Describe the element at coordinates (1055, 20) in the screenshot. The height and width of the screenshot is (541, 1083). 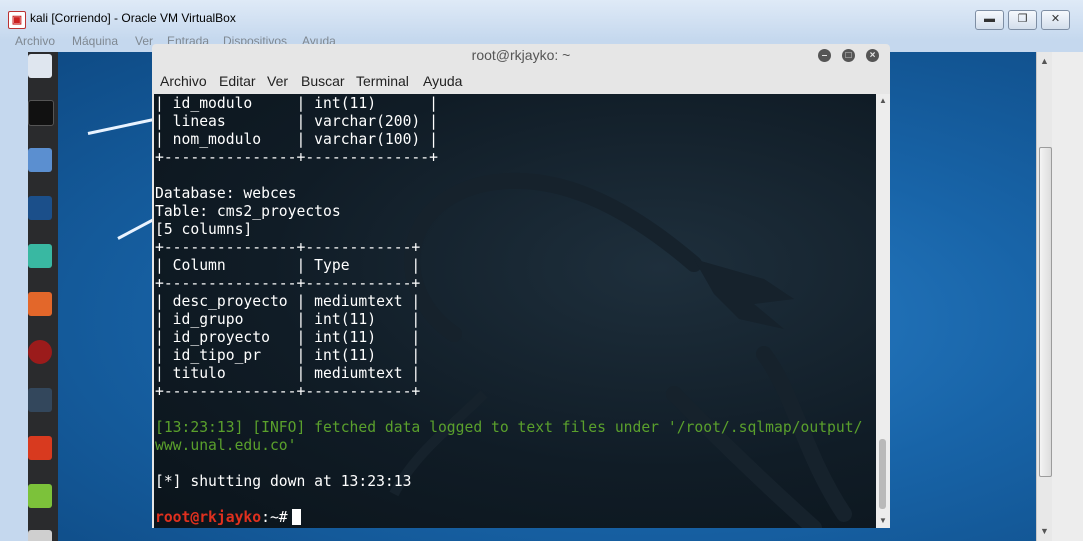
I see `close-button: ✕` at that location.